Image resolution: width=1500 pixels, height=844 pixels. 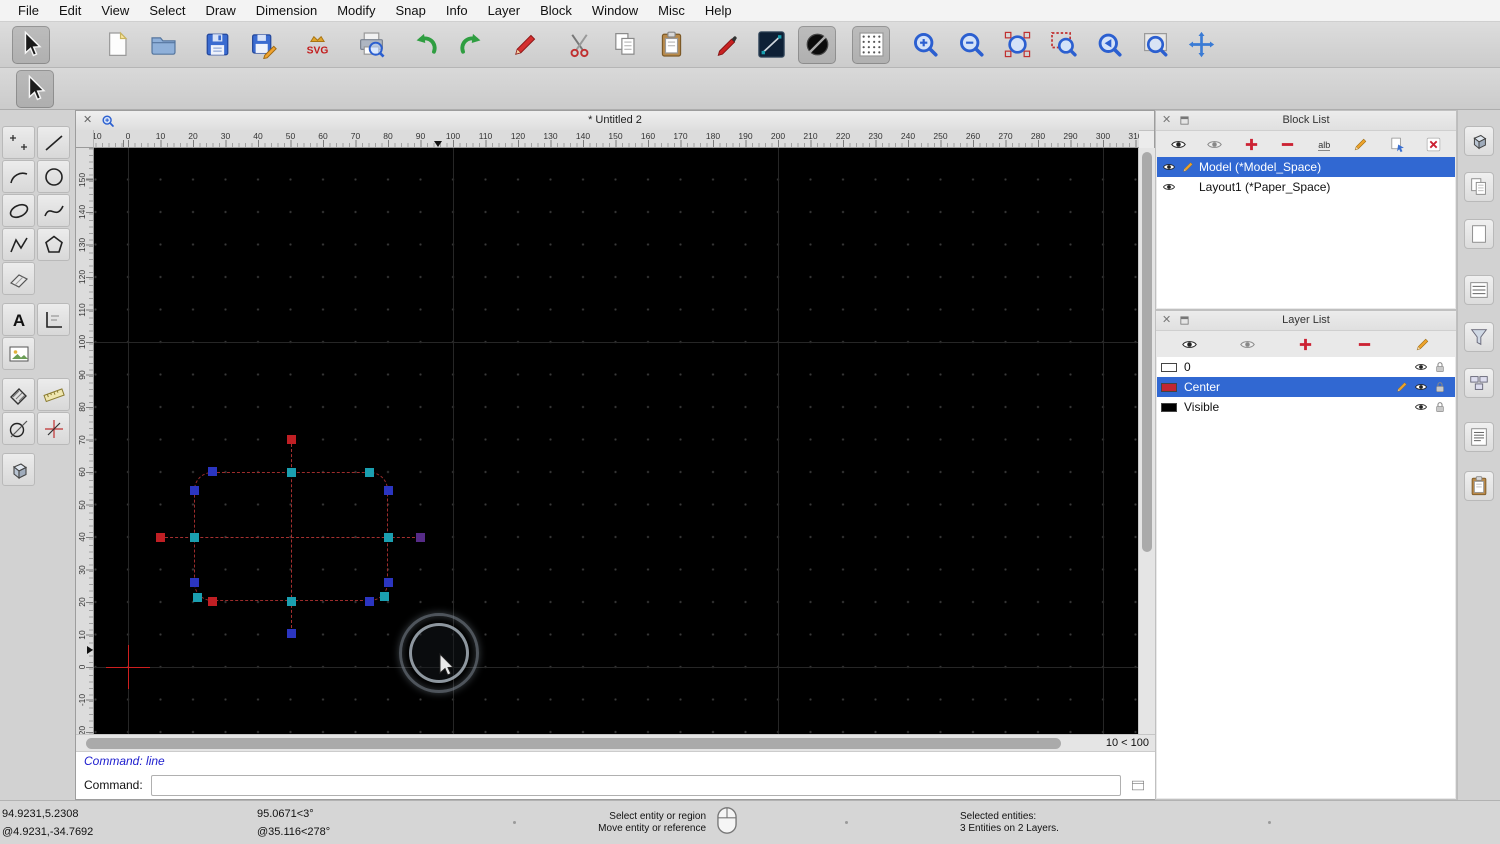 I want to click on no-fill-mode-button, so click(x=817, y=44).